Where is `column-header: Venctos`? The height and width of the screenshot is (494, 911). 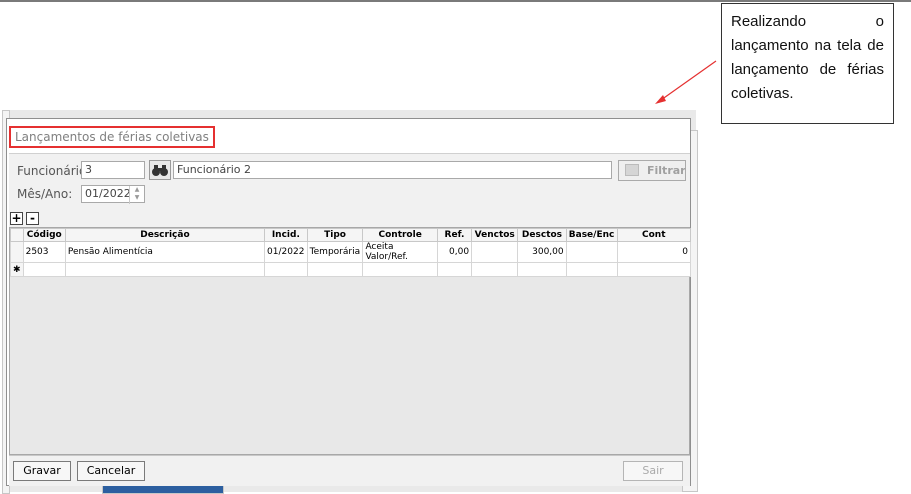 column-header: Venctos is located at coordinates (495, 235).